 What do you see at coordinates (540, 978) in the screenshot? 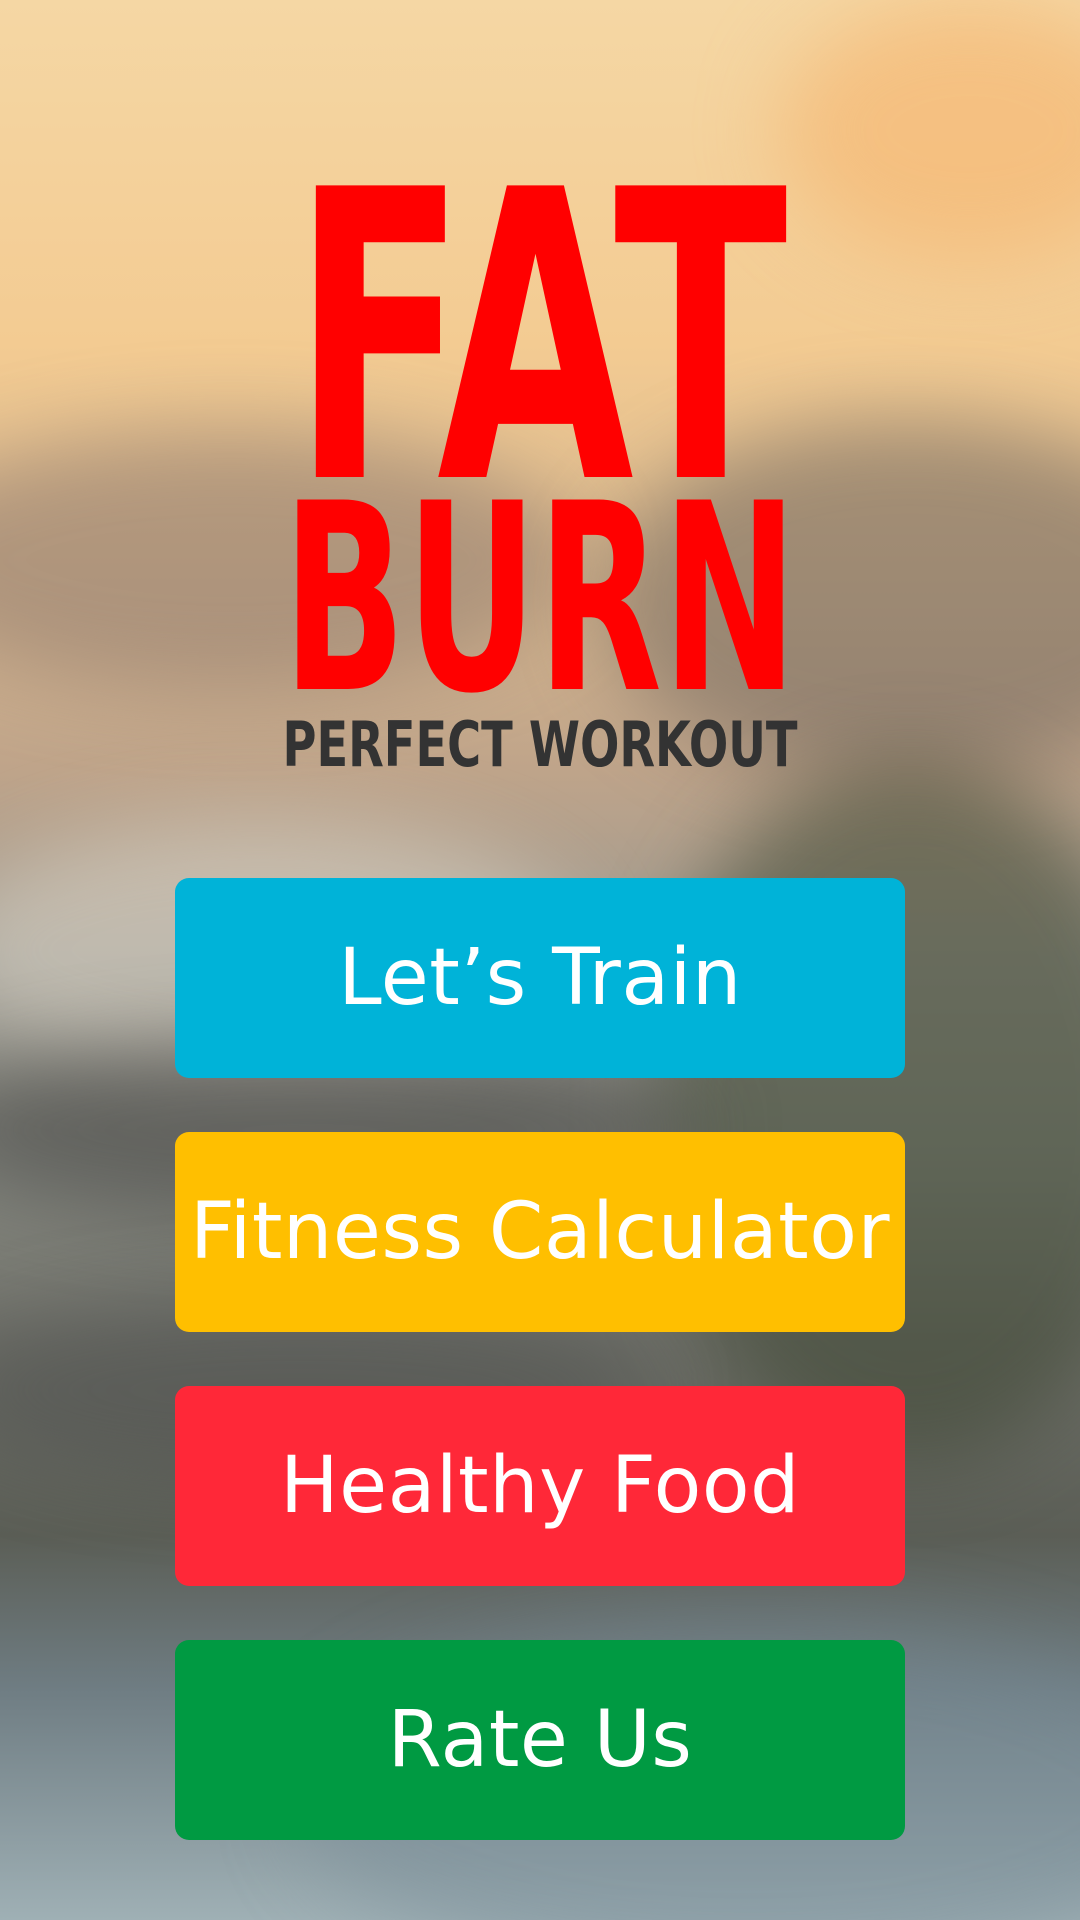
I see `lets-train-button: Let’s Train` at bounding box center [540, 978].